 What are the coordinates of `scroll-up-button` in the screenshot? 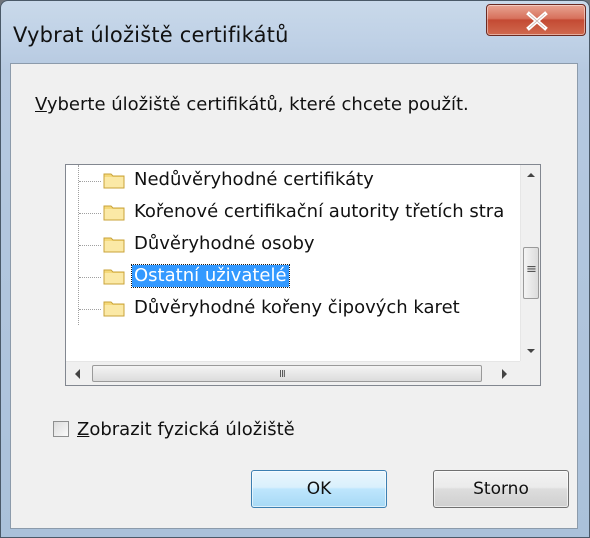 It's located at (530, 175).